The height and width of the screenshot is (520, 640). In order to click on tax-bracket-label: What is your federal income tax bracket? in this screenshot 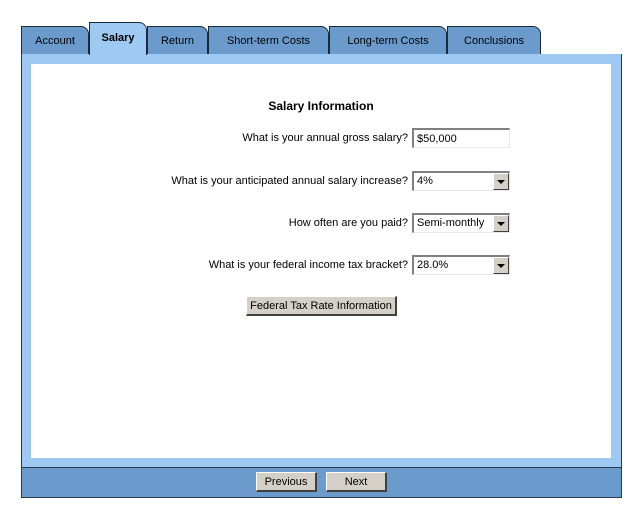, I will do `click(308, 265)`.